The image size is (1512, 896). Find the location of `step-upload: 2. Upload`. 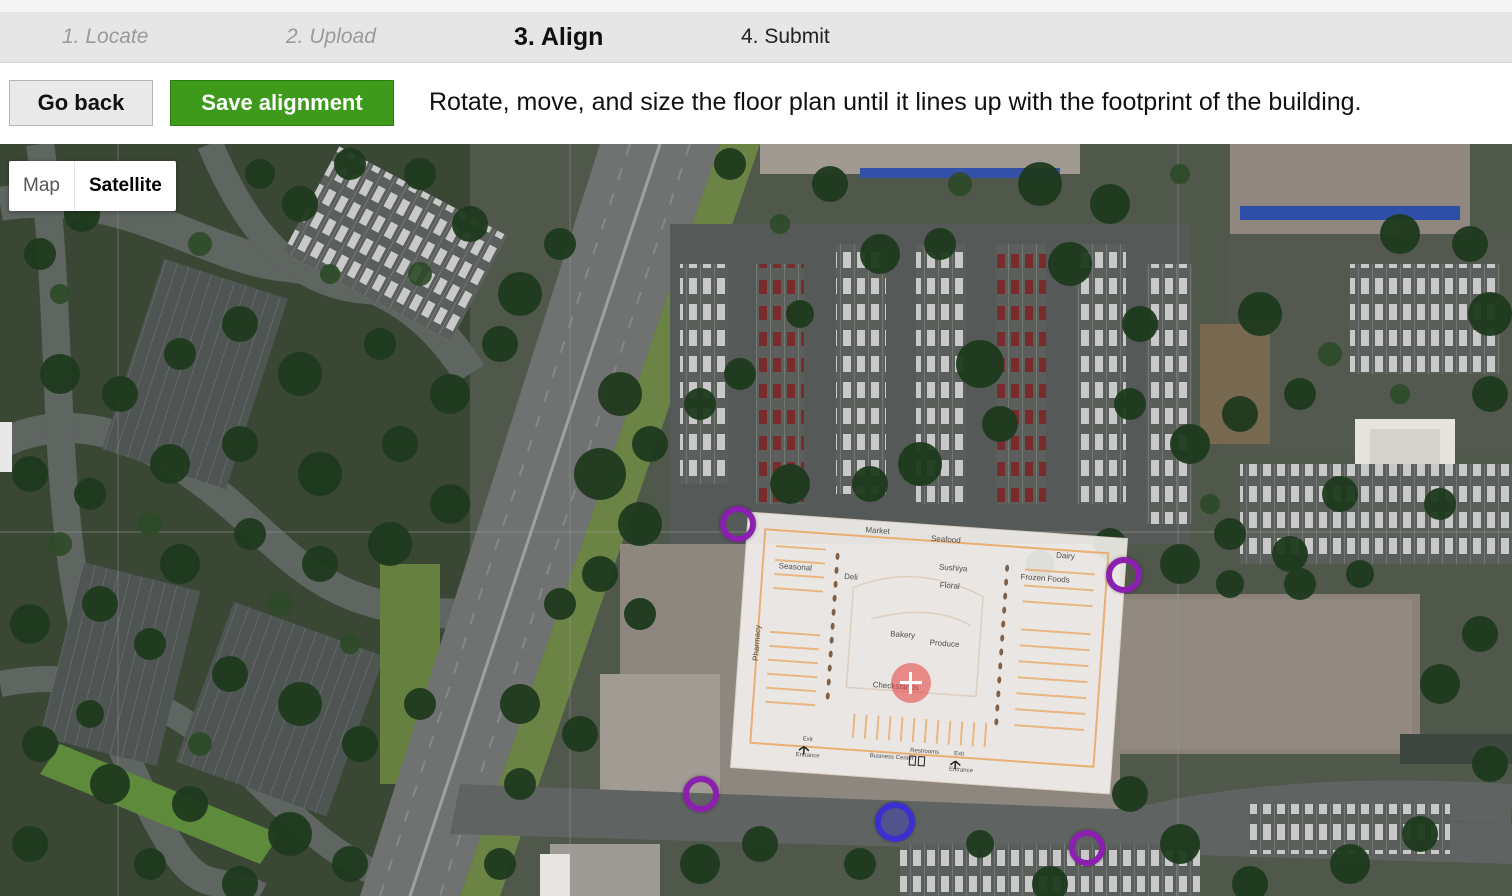

step-upload: 2. Upload is located at coordinates (331, 37).